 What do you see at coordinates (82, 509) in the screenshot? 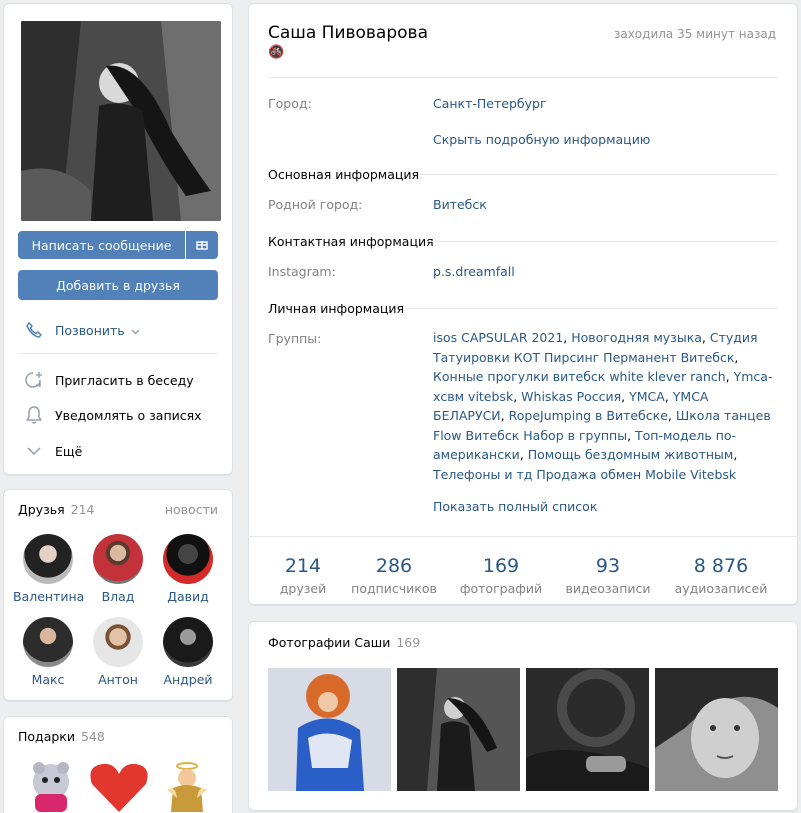
I see `friends-count: 214` at bounding box center [82, 509].